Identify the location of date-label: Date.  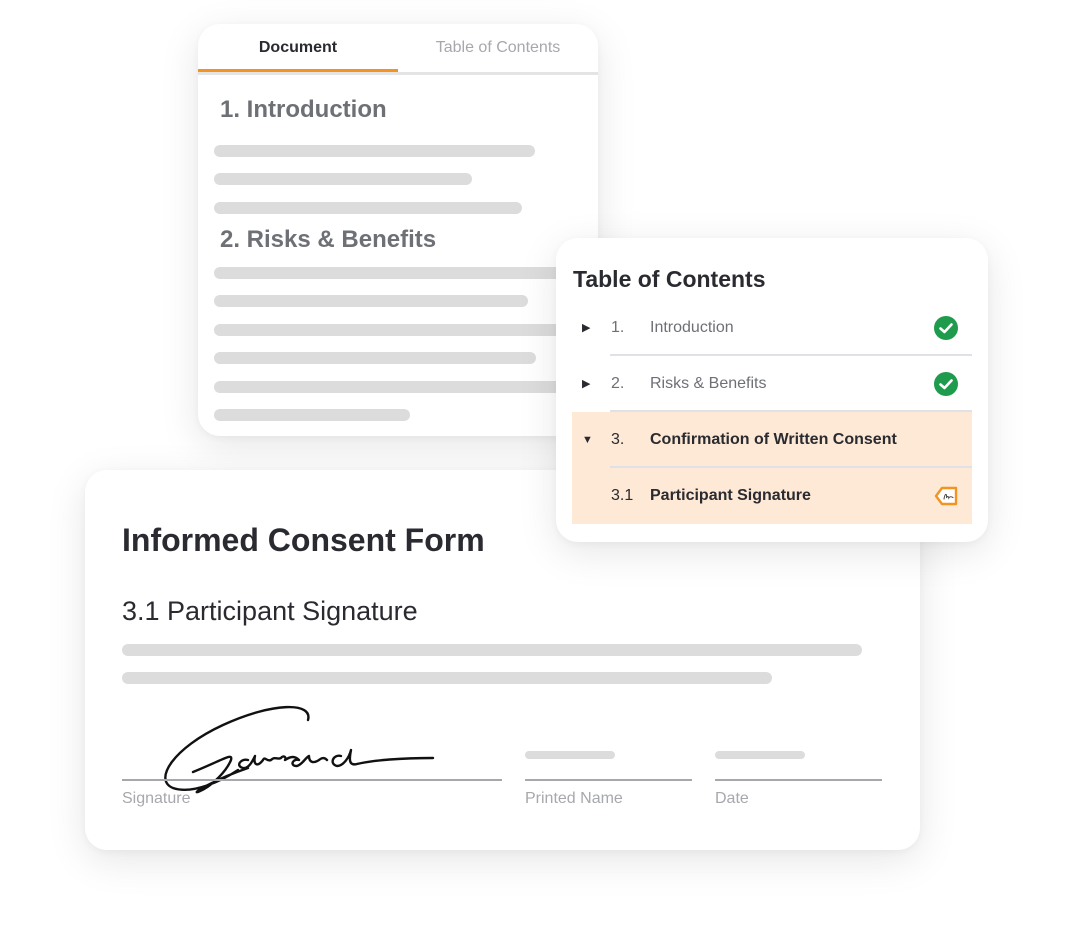
(732, 798).